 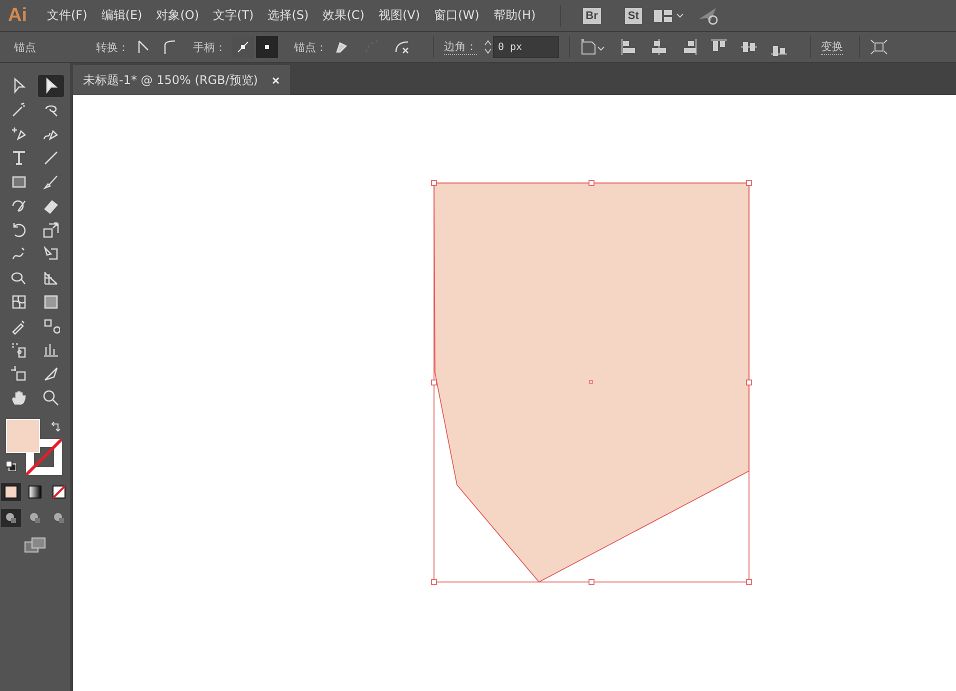 What do you see at coordinates (593, 47) in the screenshot?
I see `shape-dropdown-icon` at bounding box center [593, 47].